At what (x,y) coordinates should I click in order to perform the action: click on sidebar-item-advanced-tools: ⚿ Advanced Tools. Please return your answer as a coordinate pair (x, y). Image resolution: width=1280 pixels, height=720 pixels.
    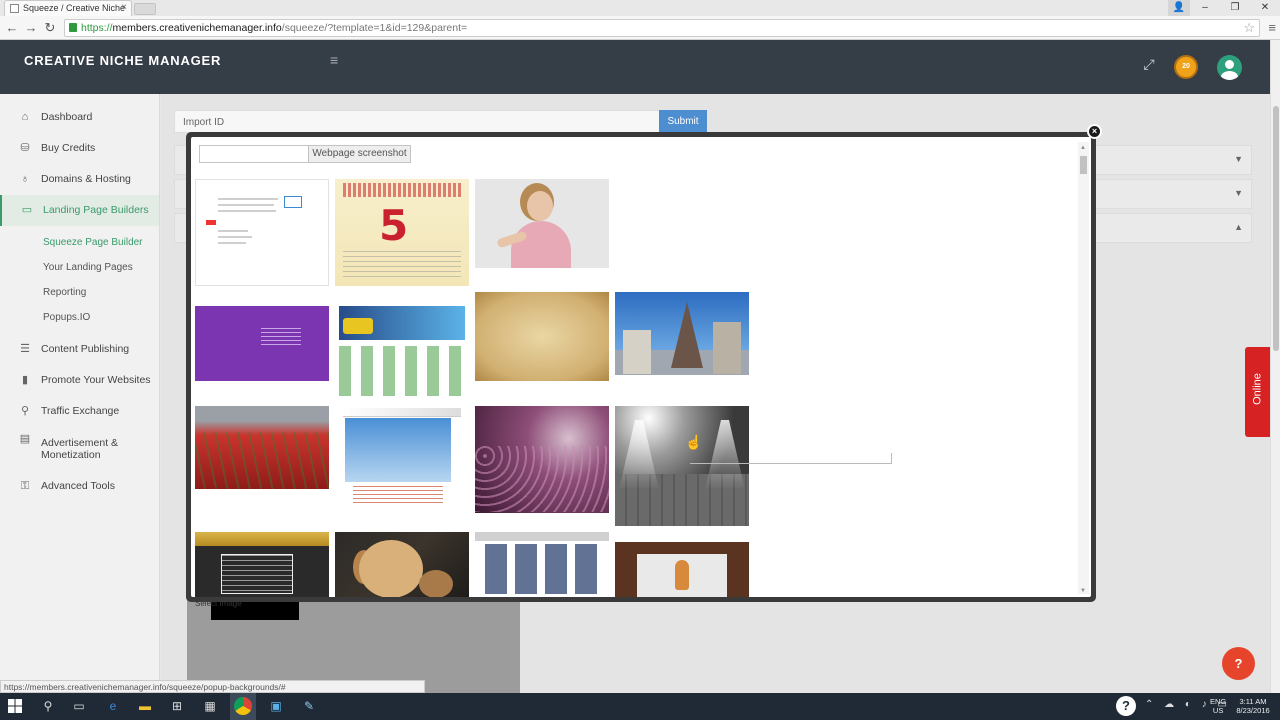
    Looking at the image, I should click on (79, 486).